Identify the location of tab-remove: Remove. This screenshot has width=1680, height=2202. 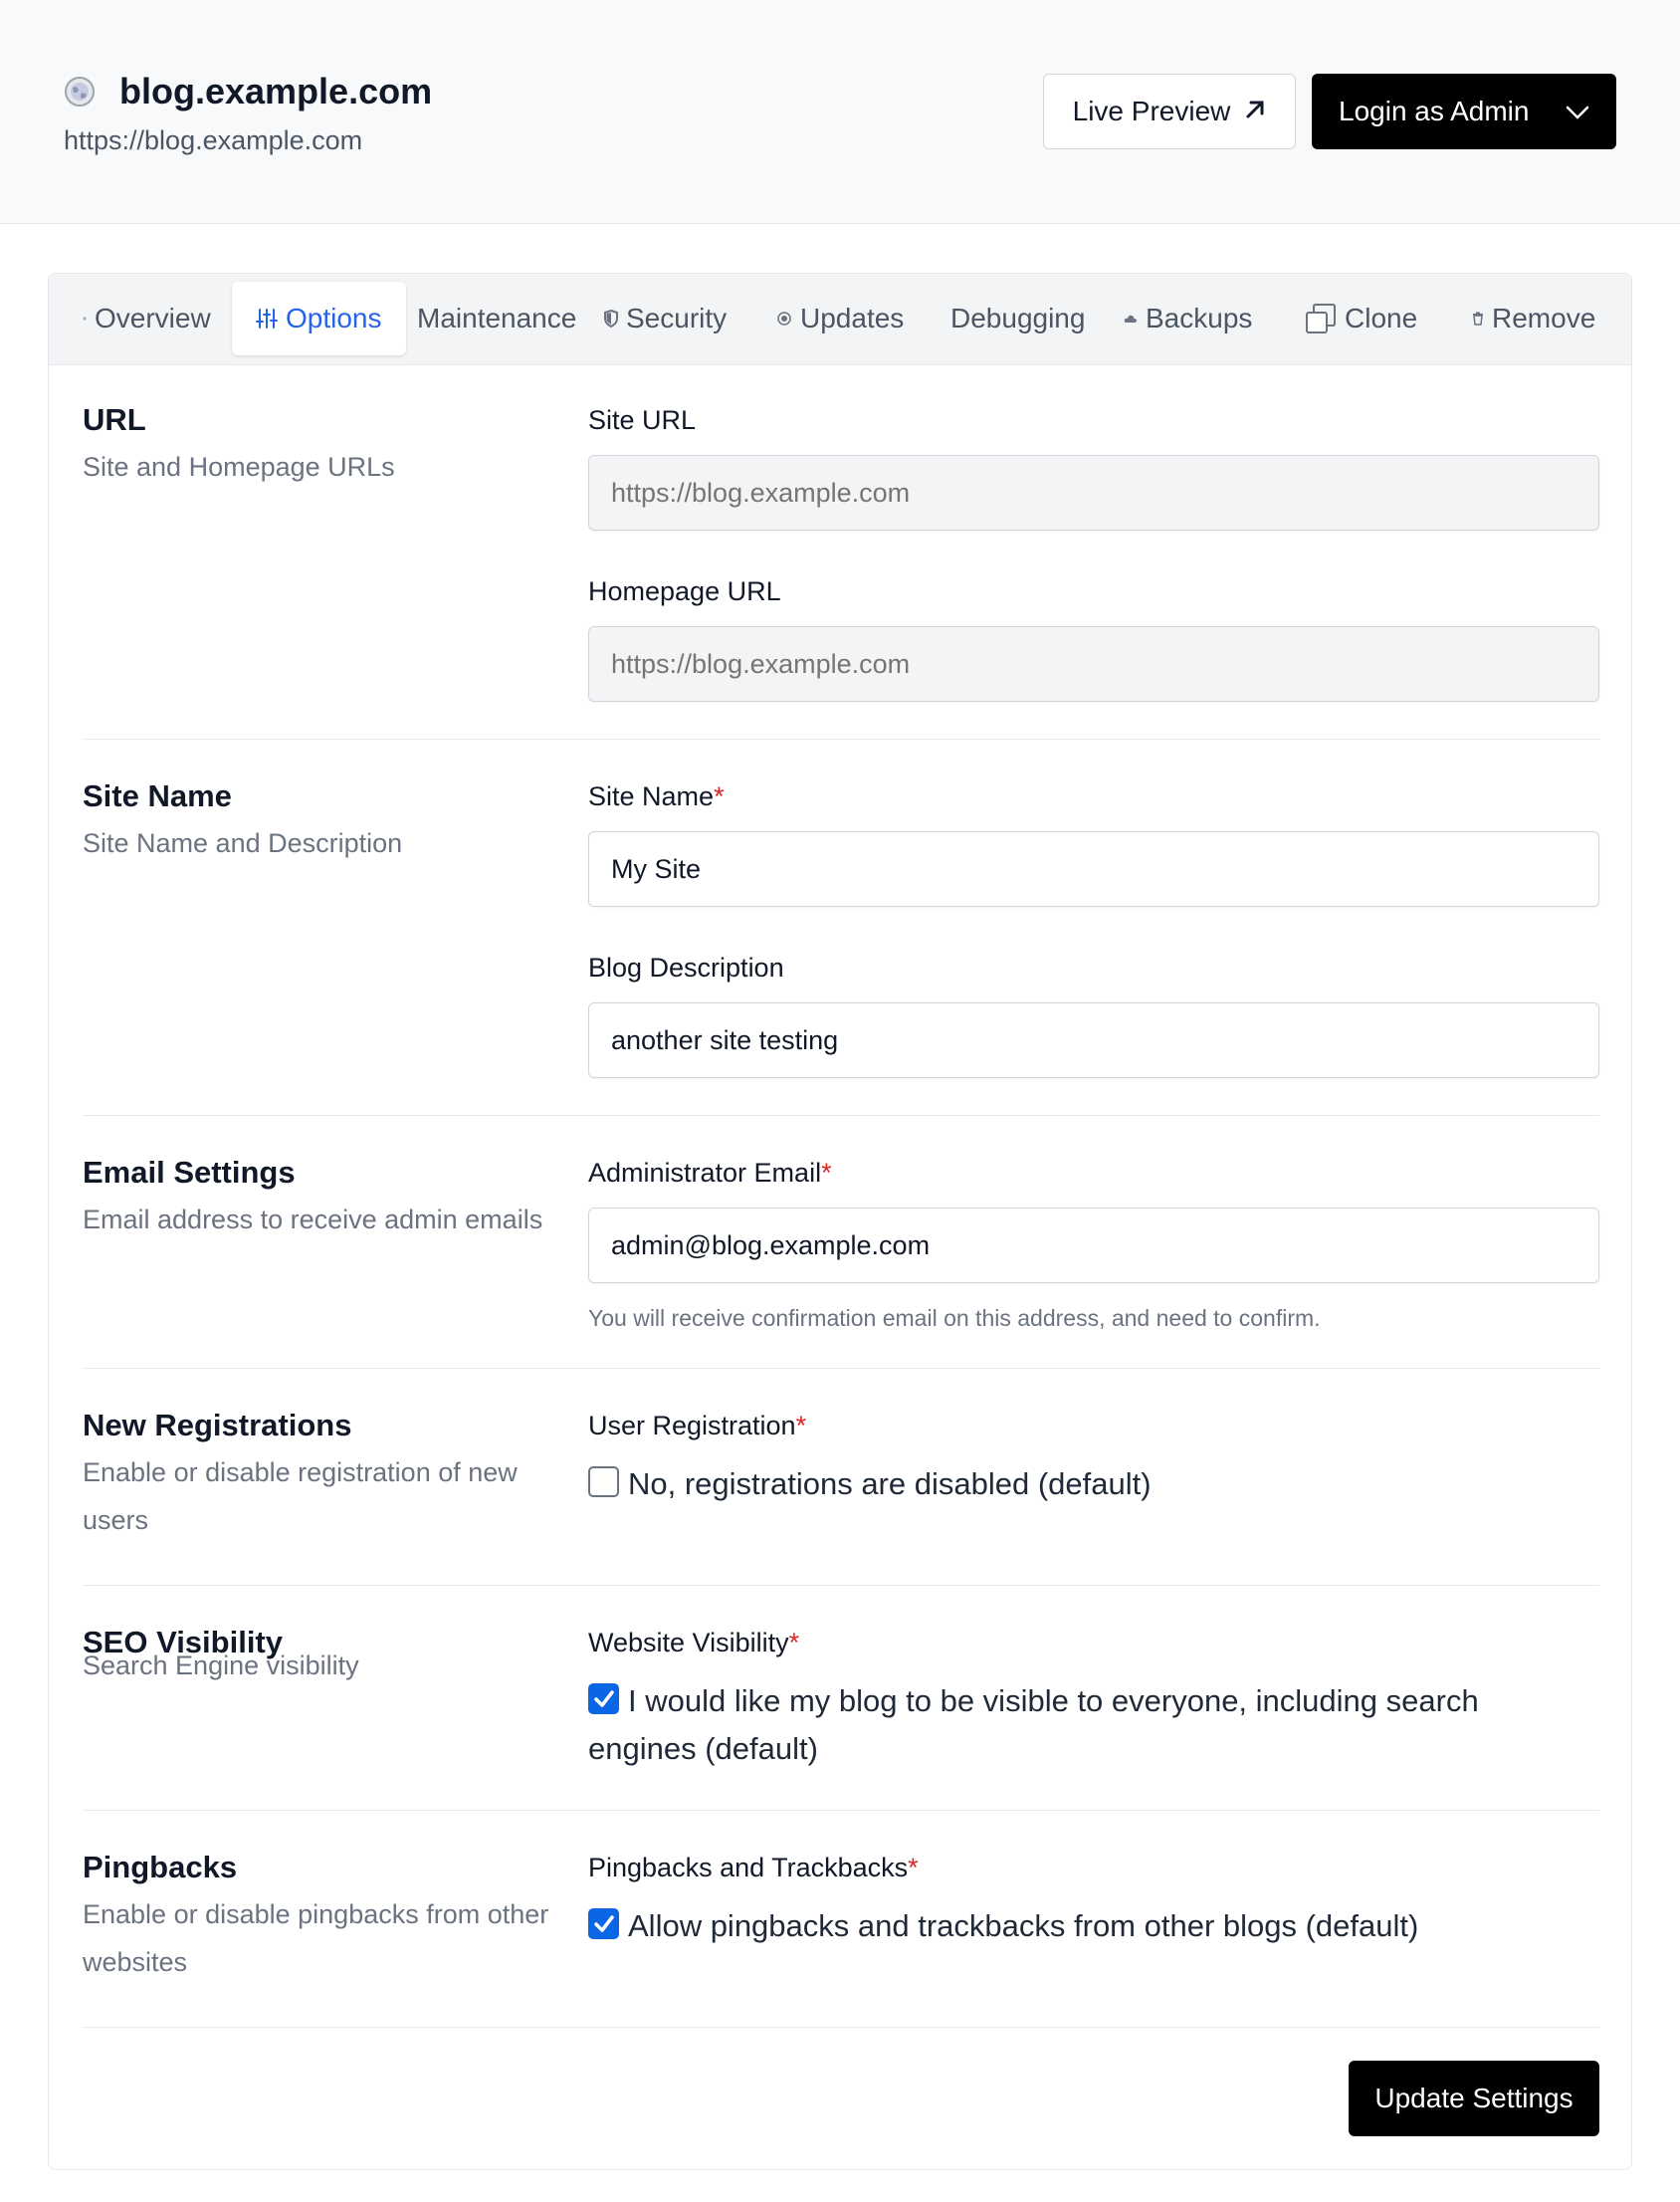
(1533, 318).